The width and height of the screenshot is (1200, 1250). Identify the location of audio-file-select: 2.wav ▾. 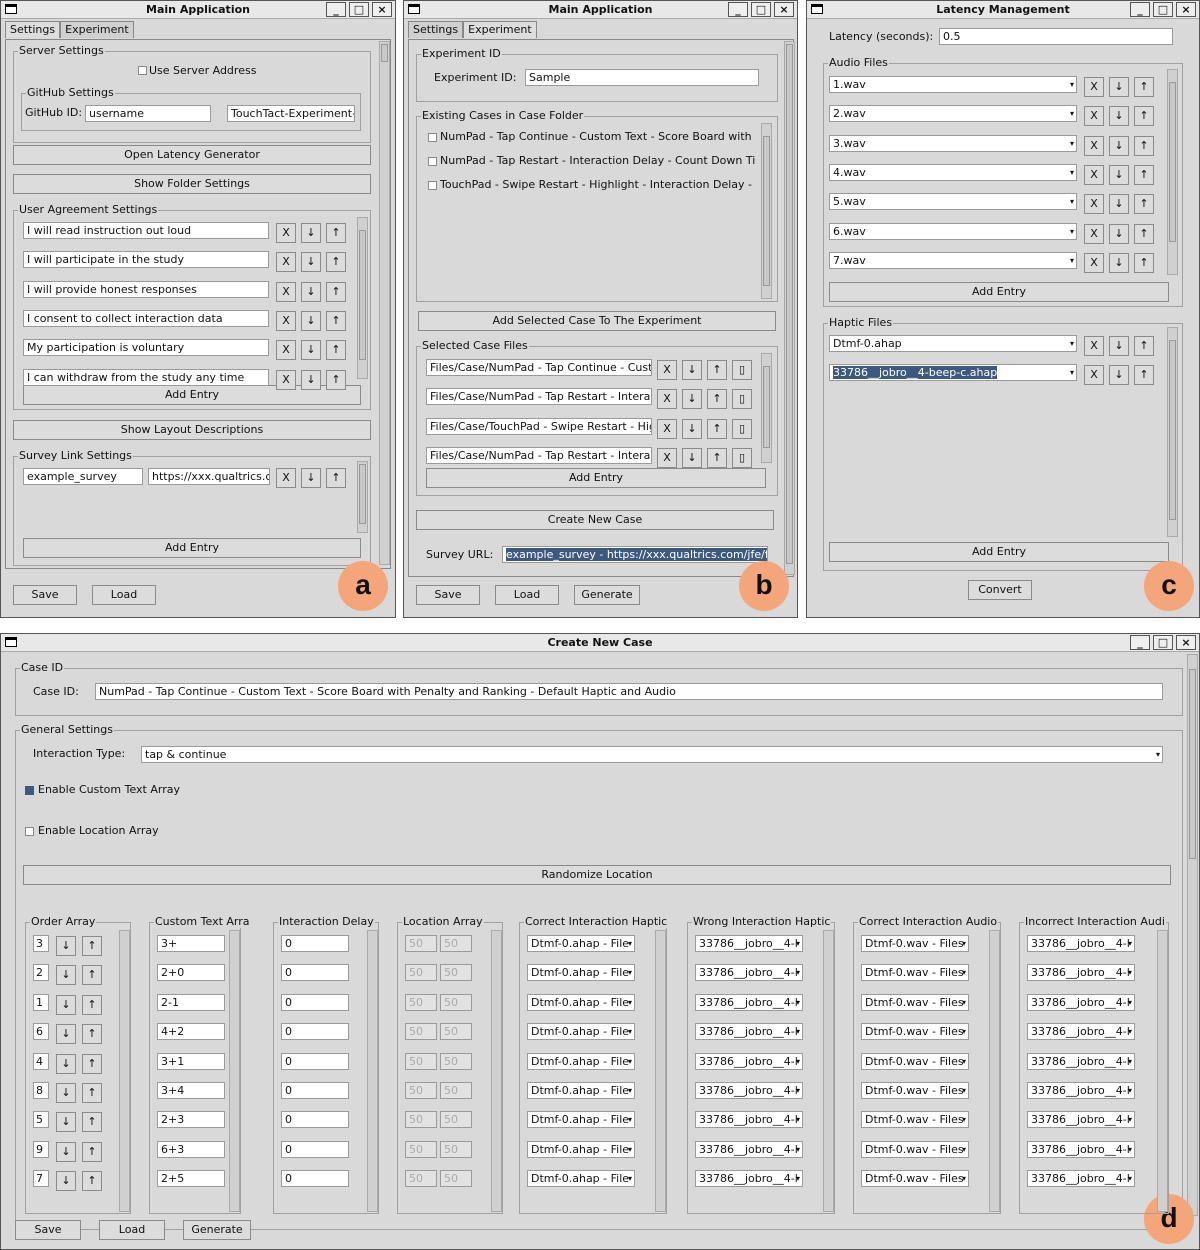
(953, 114).